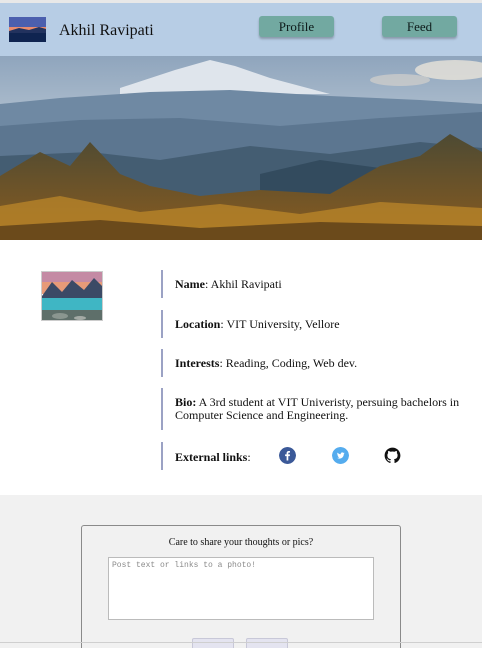 The height and width of the screenshot is (648, 482). I want to click on logo-image, so click(27, 29).